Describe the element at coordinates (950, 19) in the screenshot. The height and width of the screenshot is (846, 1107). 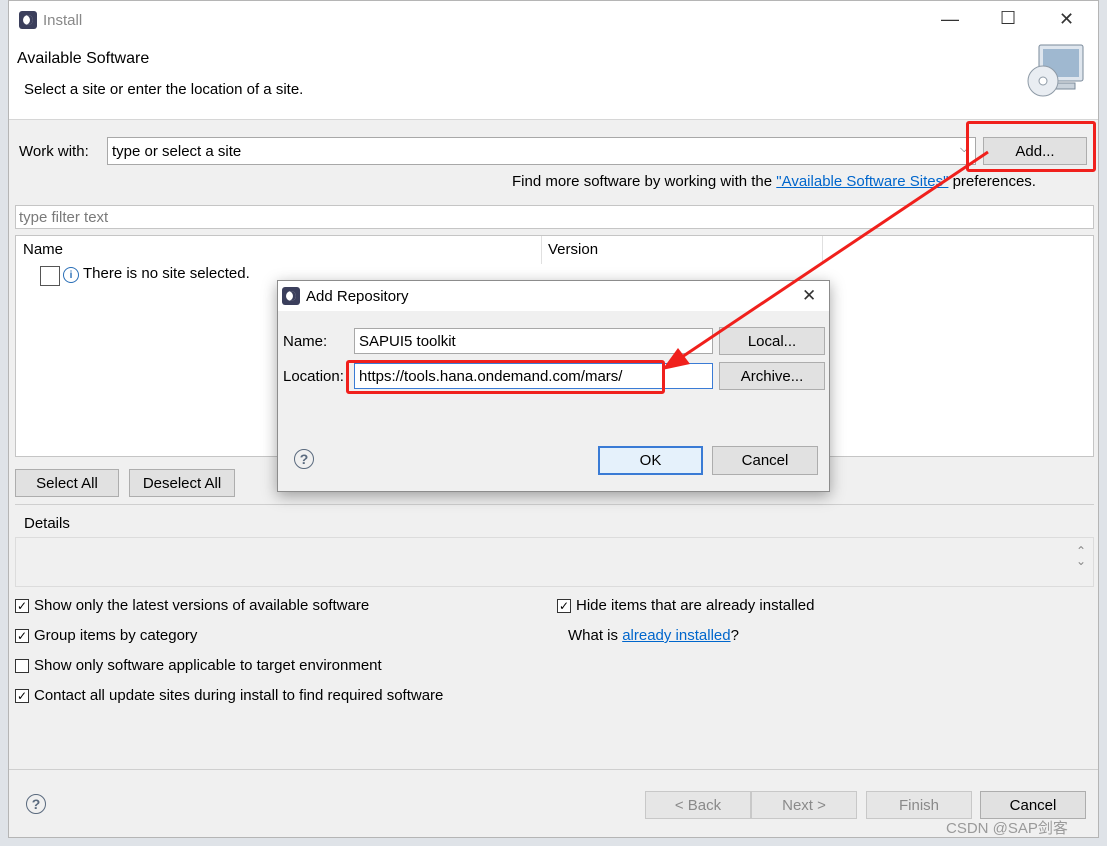
I see `minimize-icon: —` at that location.